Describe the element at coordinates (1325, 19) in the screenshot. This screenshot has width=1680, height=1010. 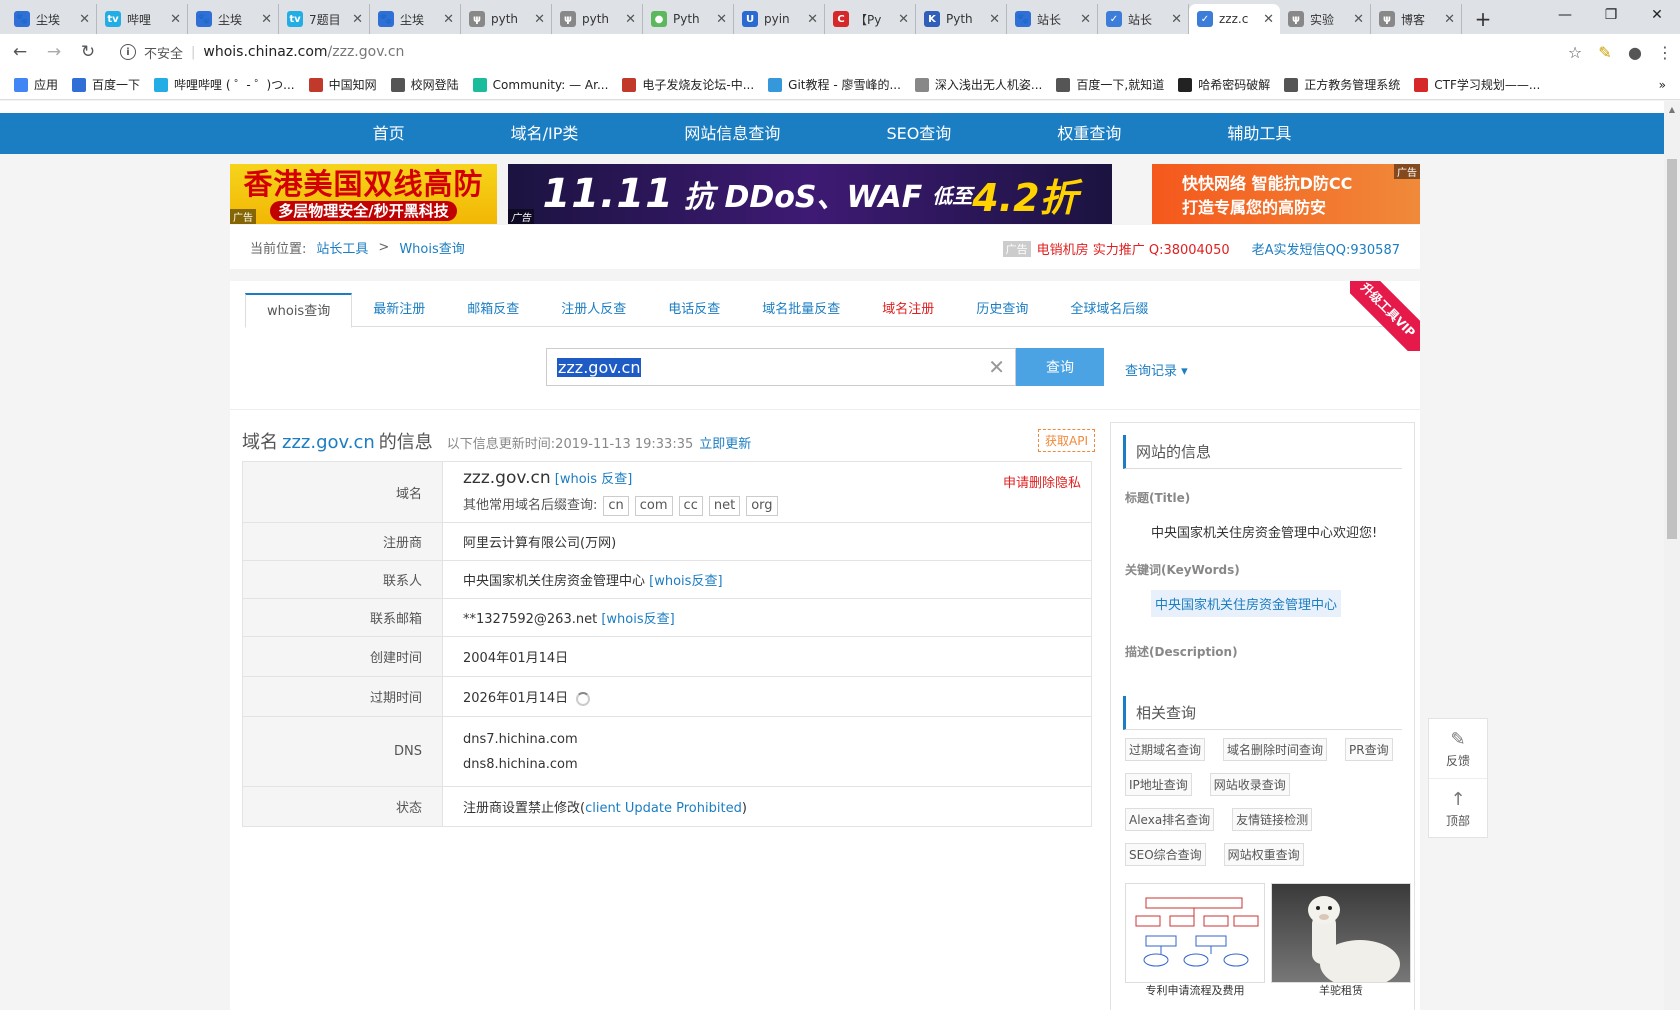
I see `browser-tab: ψ 实验 ✕` at that location.